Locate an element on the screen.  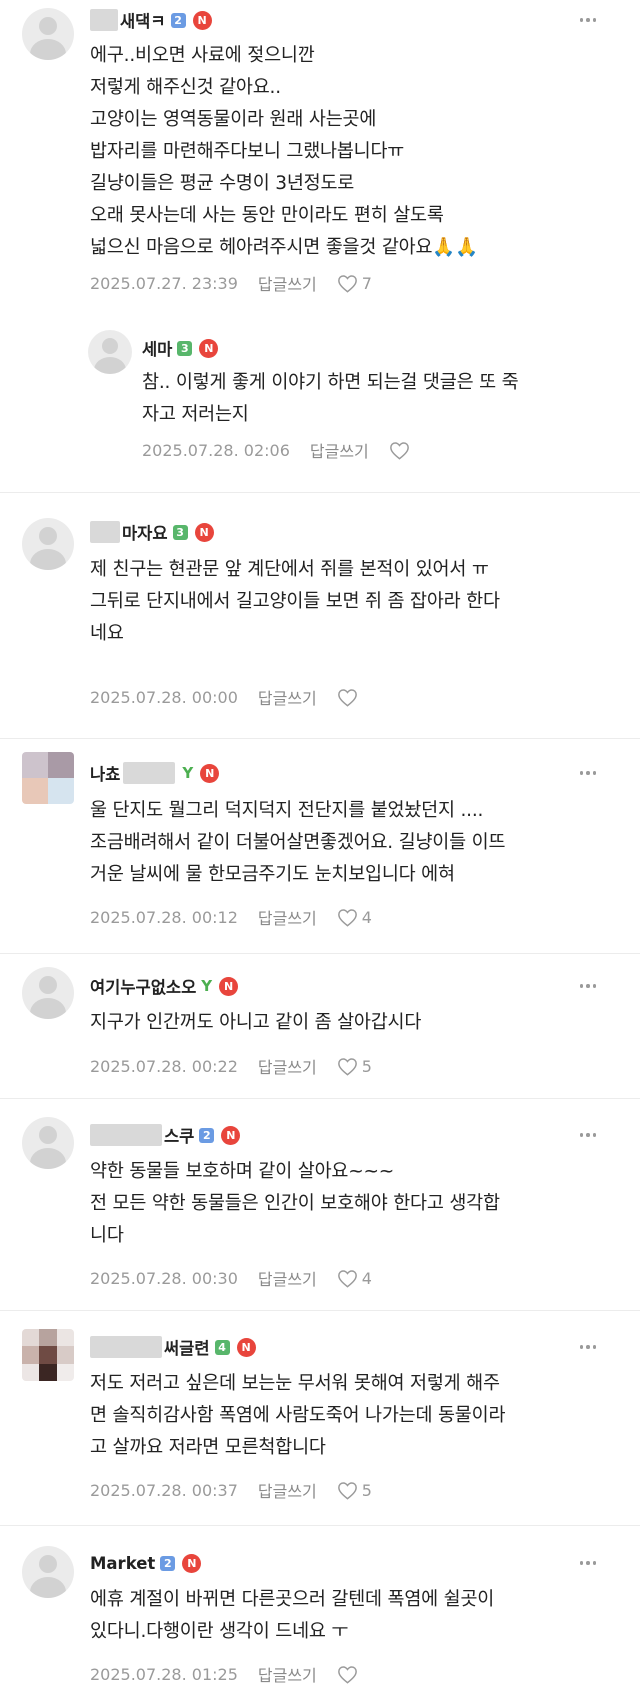
comment-meta: 2025.07.28. 02:06 답글쓰기 is located at coordinates (278, 450).